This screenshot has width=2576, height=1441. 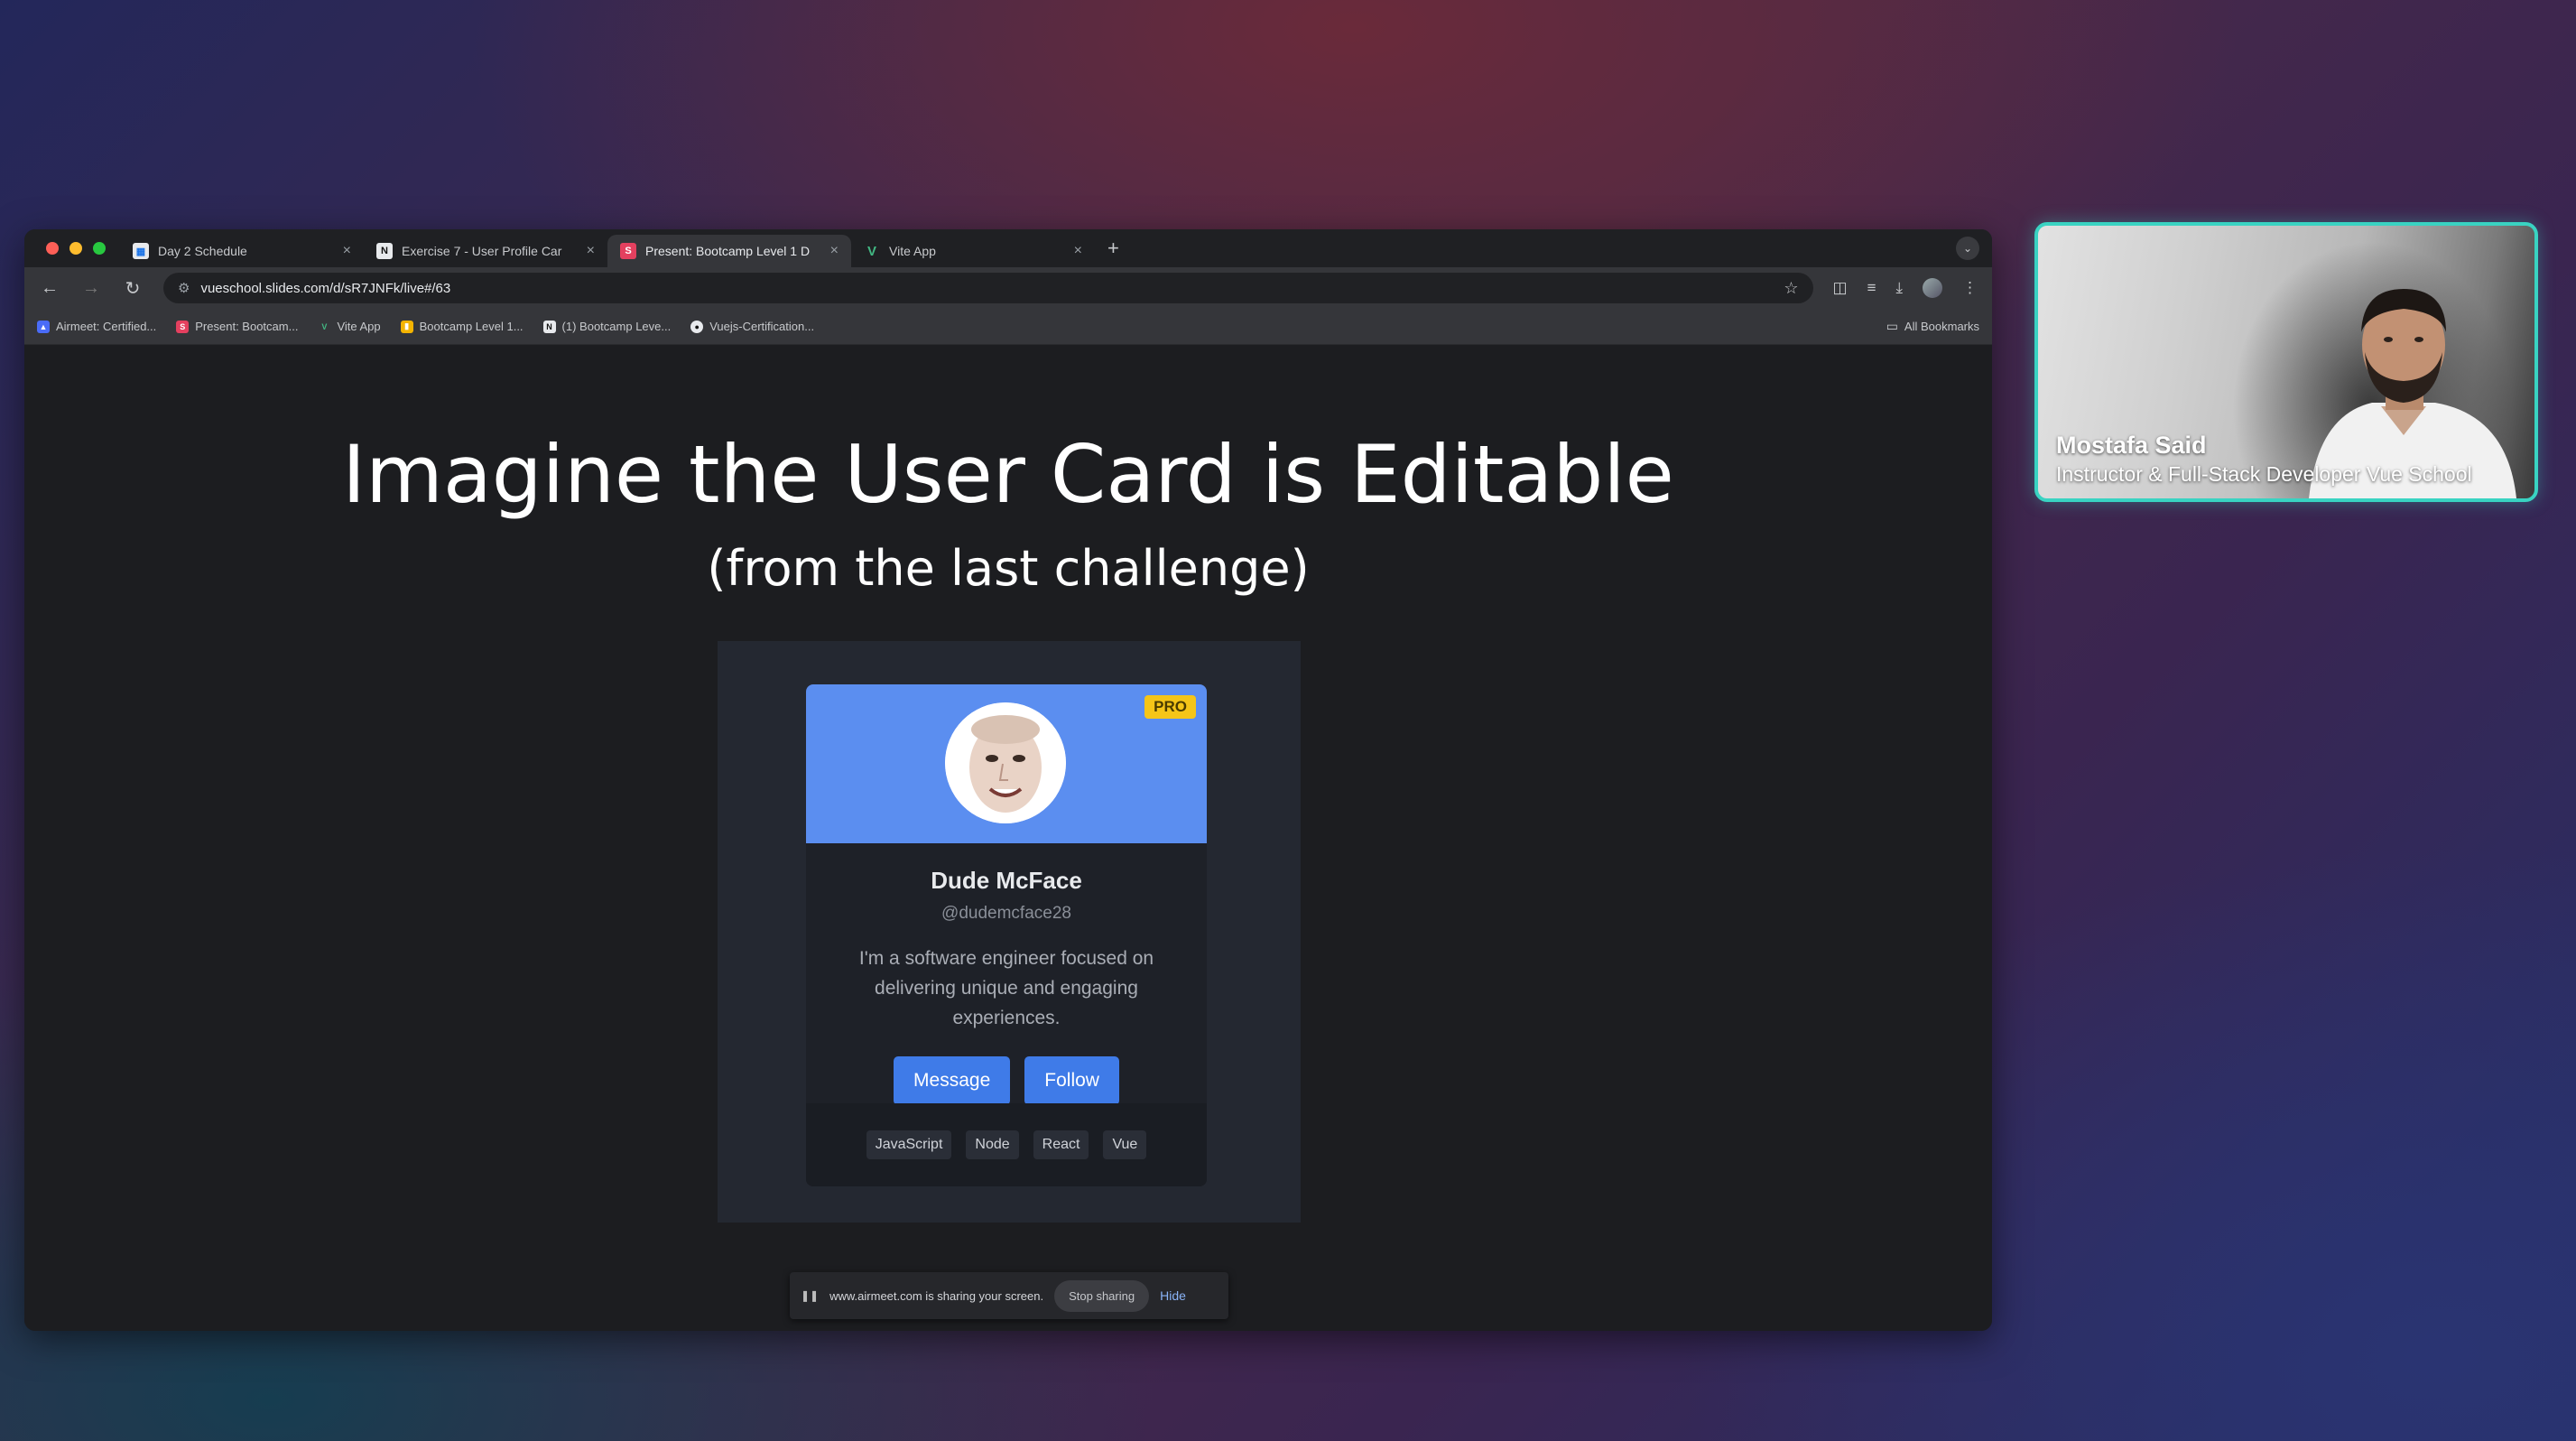 I want to click on media-controls-icon: ≡, so click(x=1872, y=288).